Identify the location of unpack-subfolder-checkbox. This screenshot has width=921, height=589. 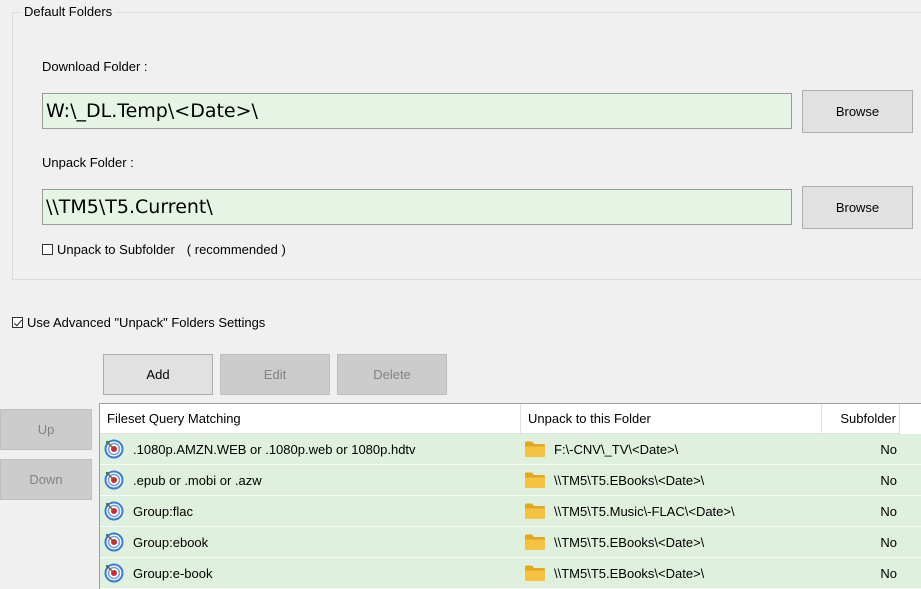
(47, 249).